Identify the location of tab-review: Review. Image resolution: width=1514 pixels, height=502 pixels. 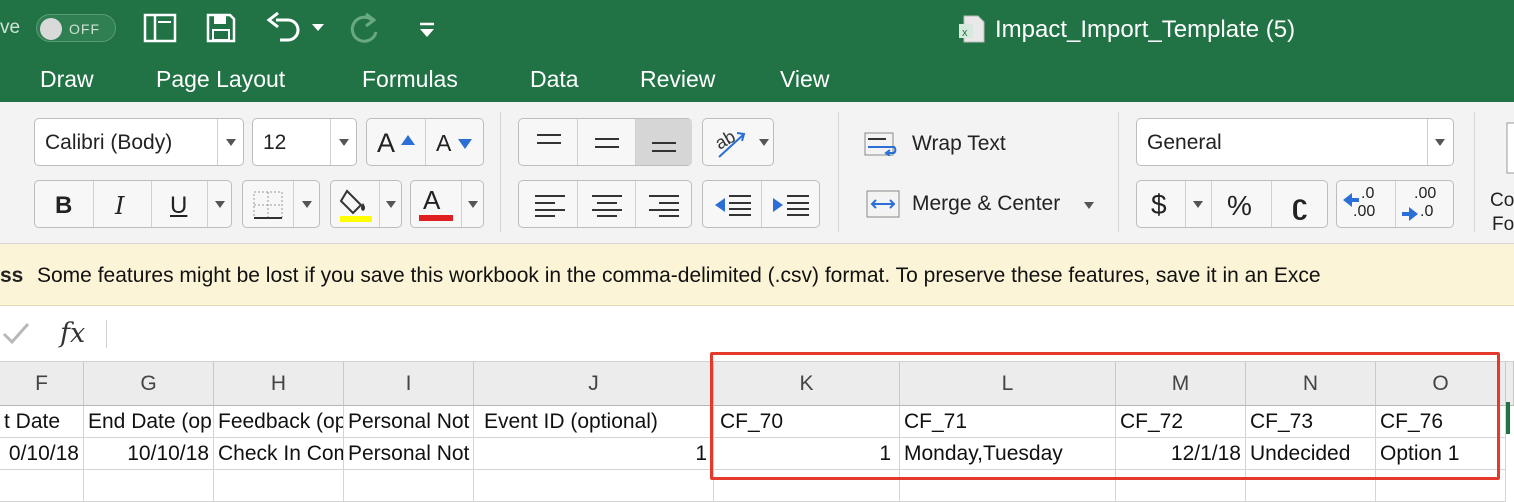
(677, 79).